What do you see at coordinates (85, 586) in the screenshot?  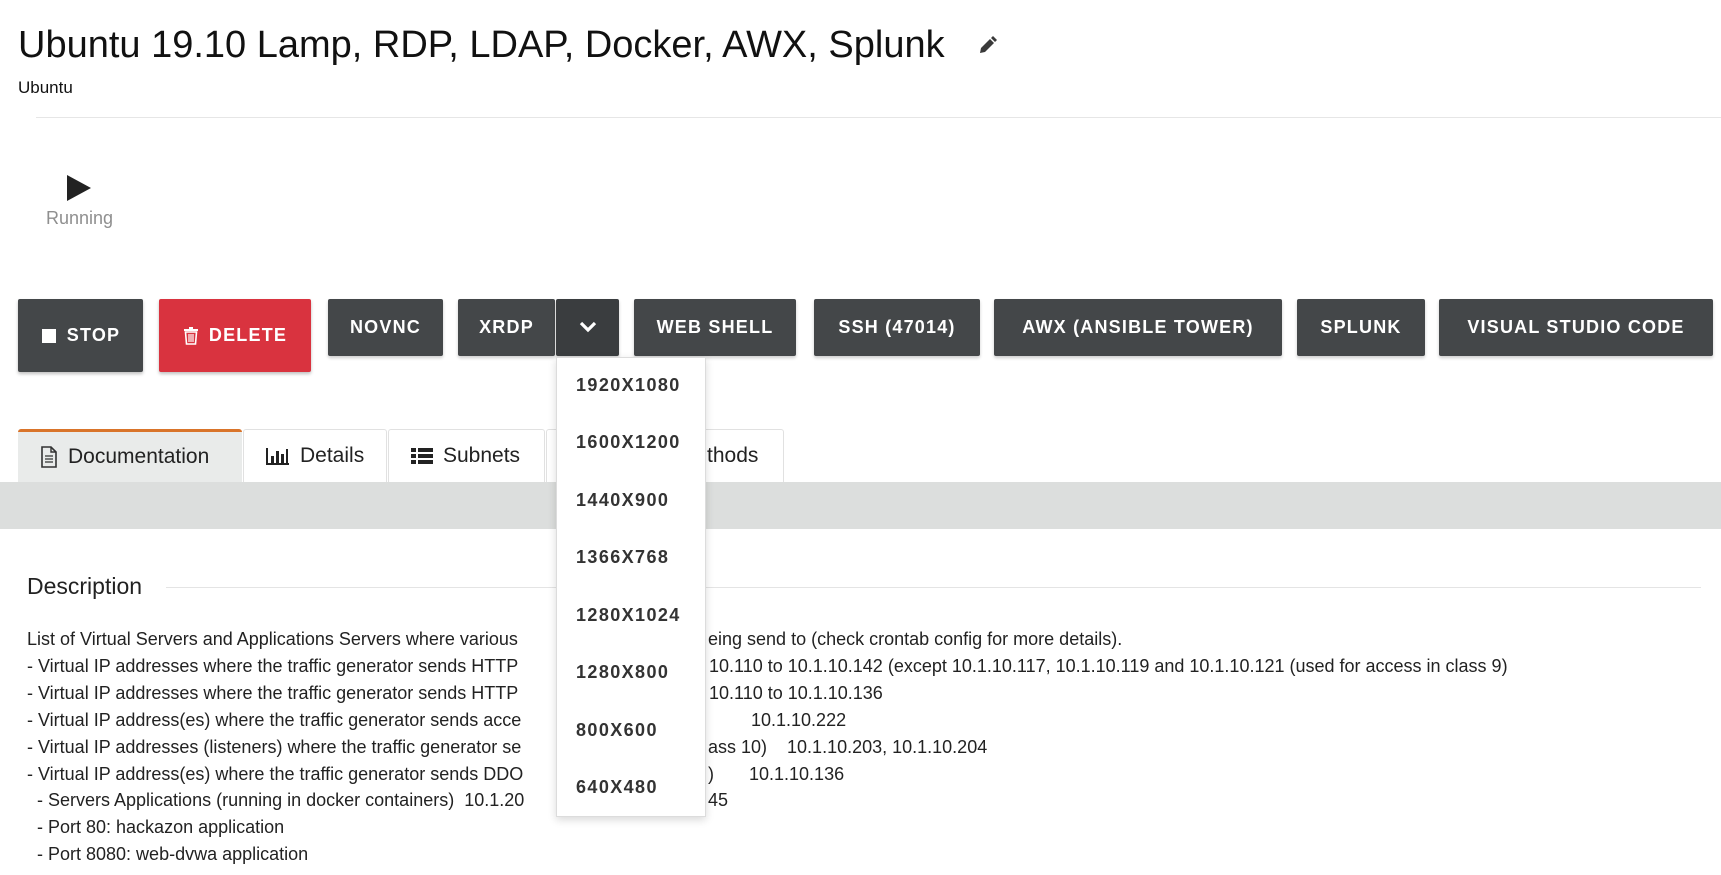 I see `description-heading: Description` at bounding box center [85, 586].